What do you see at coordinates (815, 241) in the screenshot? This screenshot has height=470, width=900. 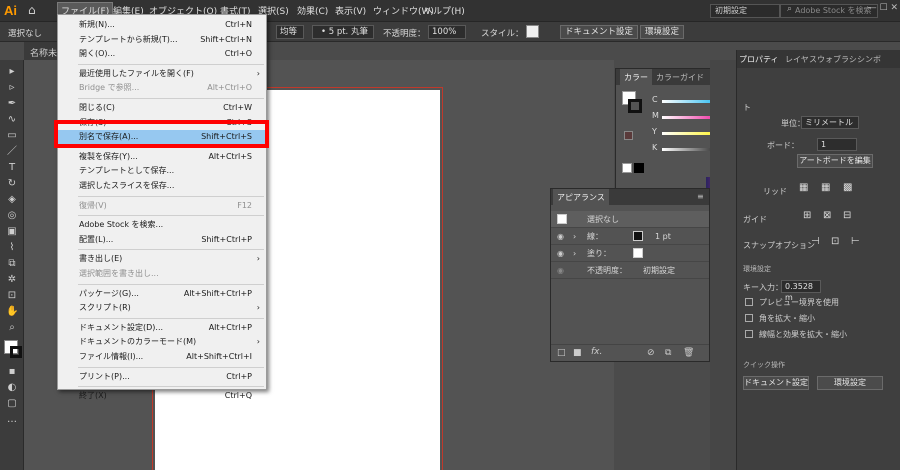 I see `snap-point-icon: ⊣` at bounding box center [815, 241].